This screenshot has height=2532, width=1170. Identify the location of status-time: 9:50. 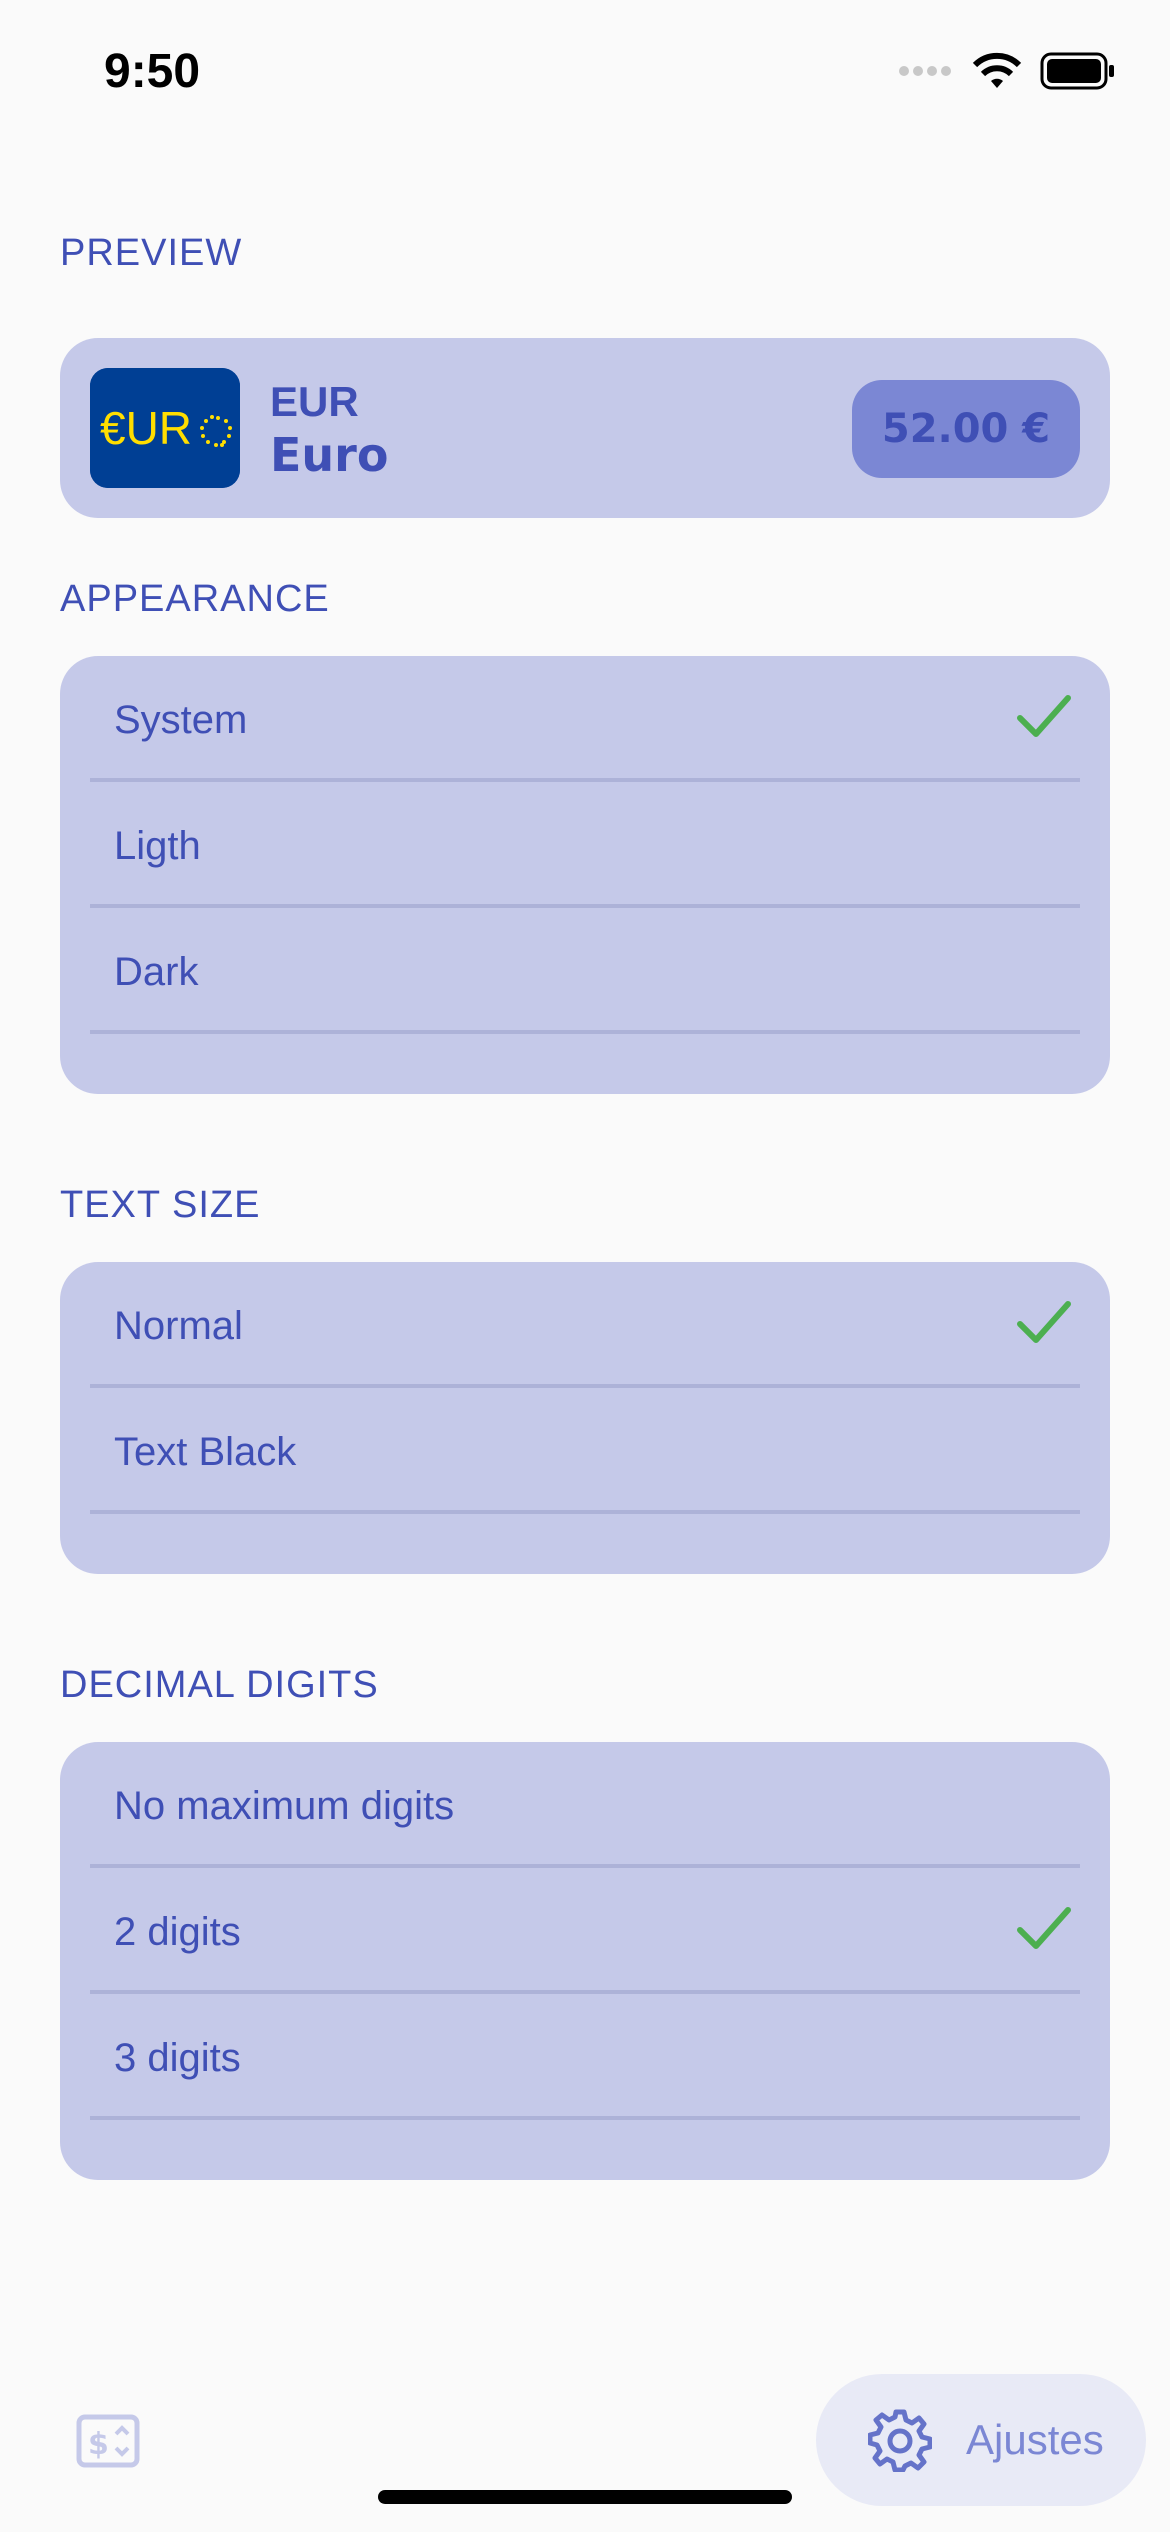
(152, 71).